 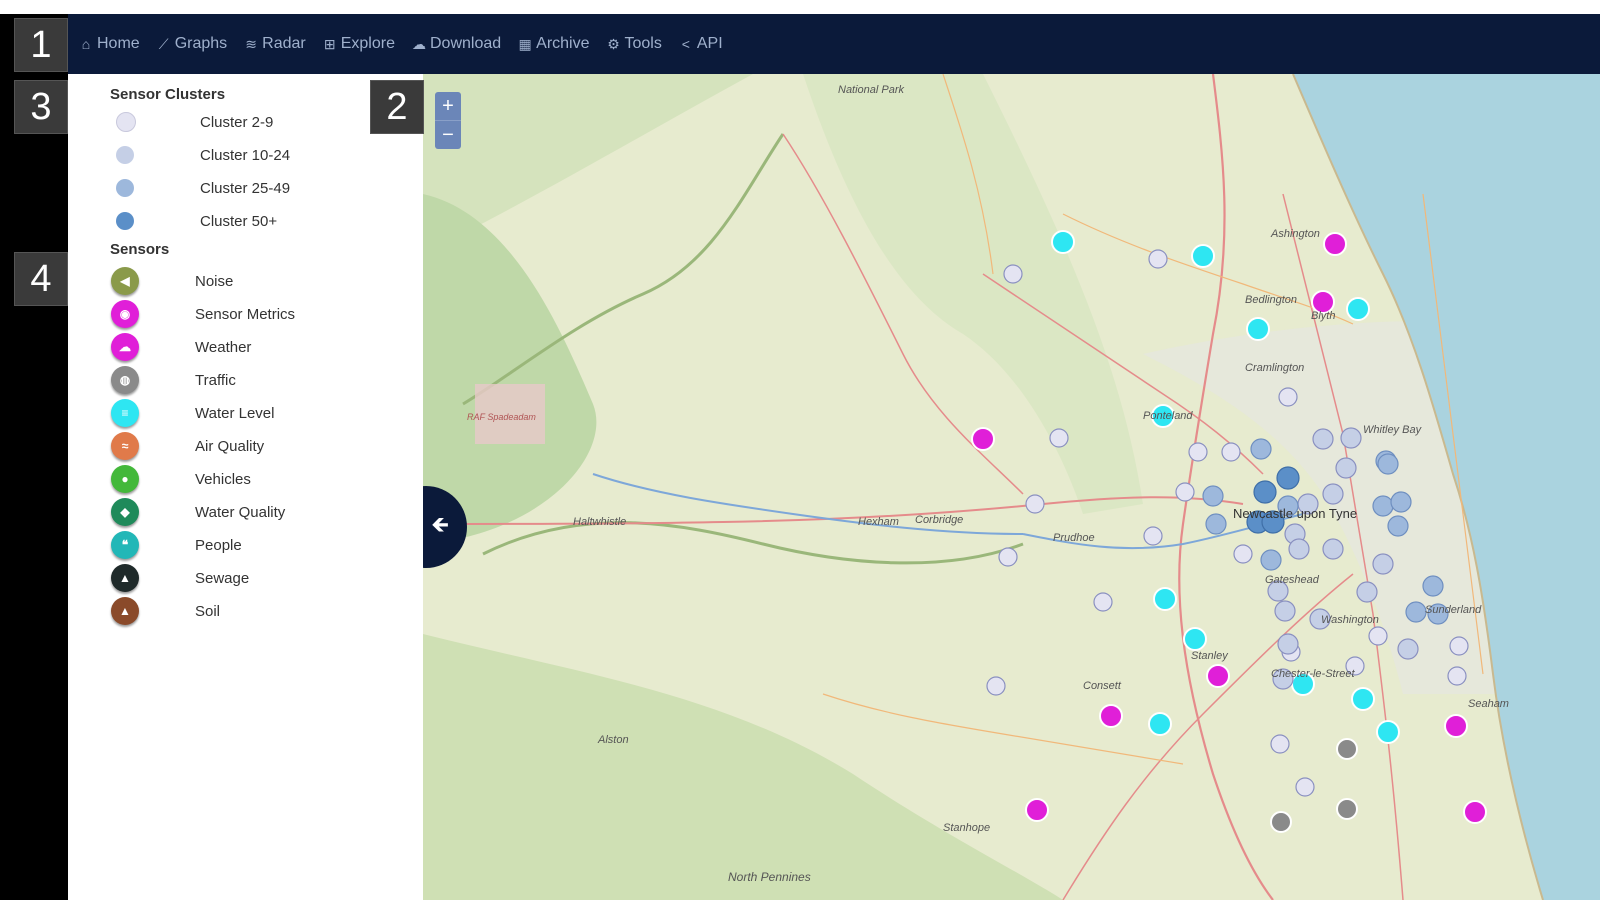 What do you see at coordinates (1168, 416) in the screenshot?
I see `map-label-ponteland: Ponteland` at bounding box center [1168, 416].